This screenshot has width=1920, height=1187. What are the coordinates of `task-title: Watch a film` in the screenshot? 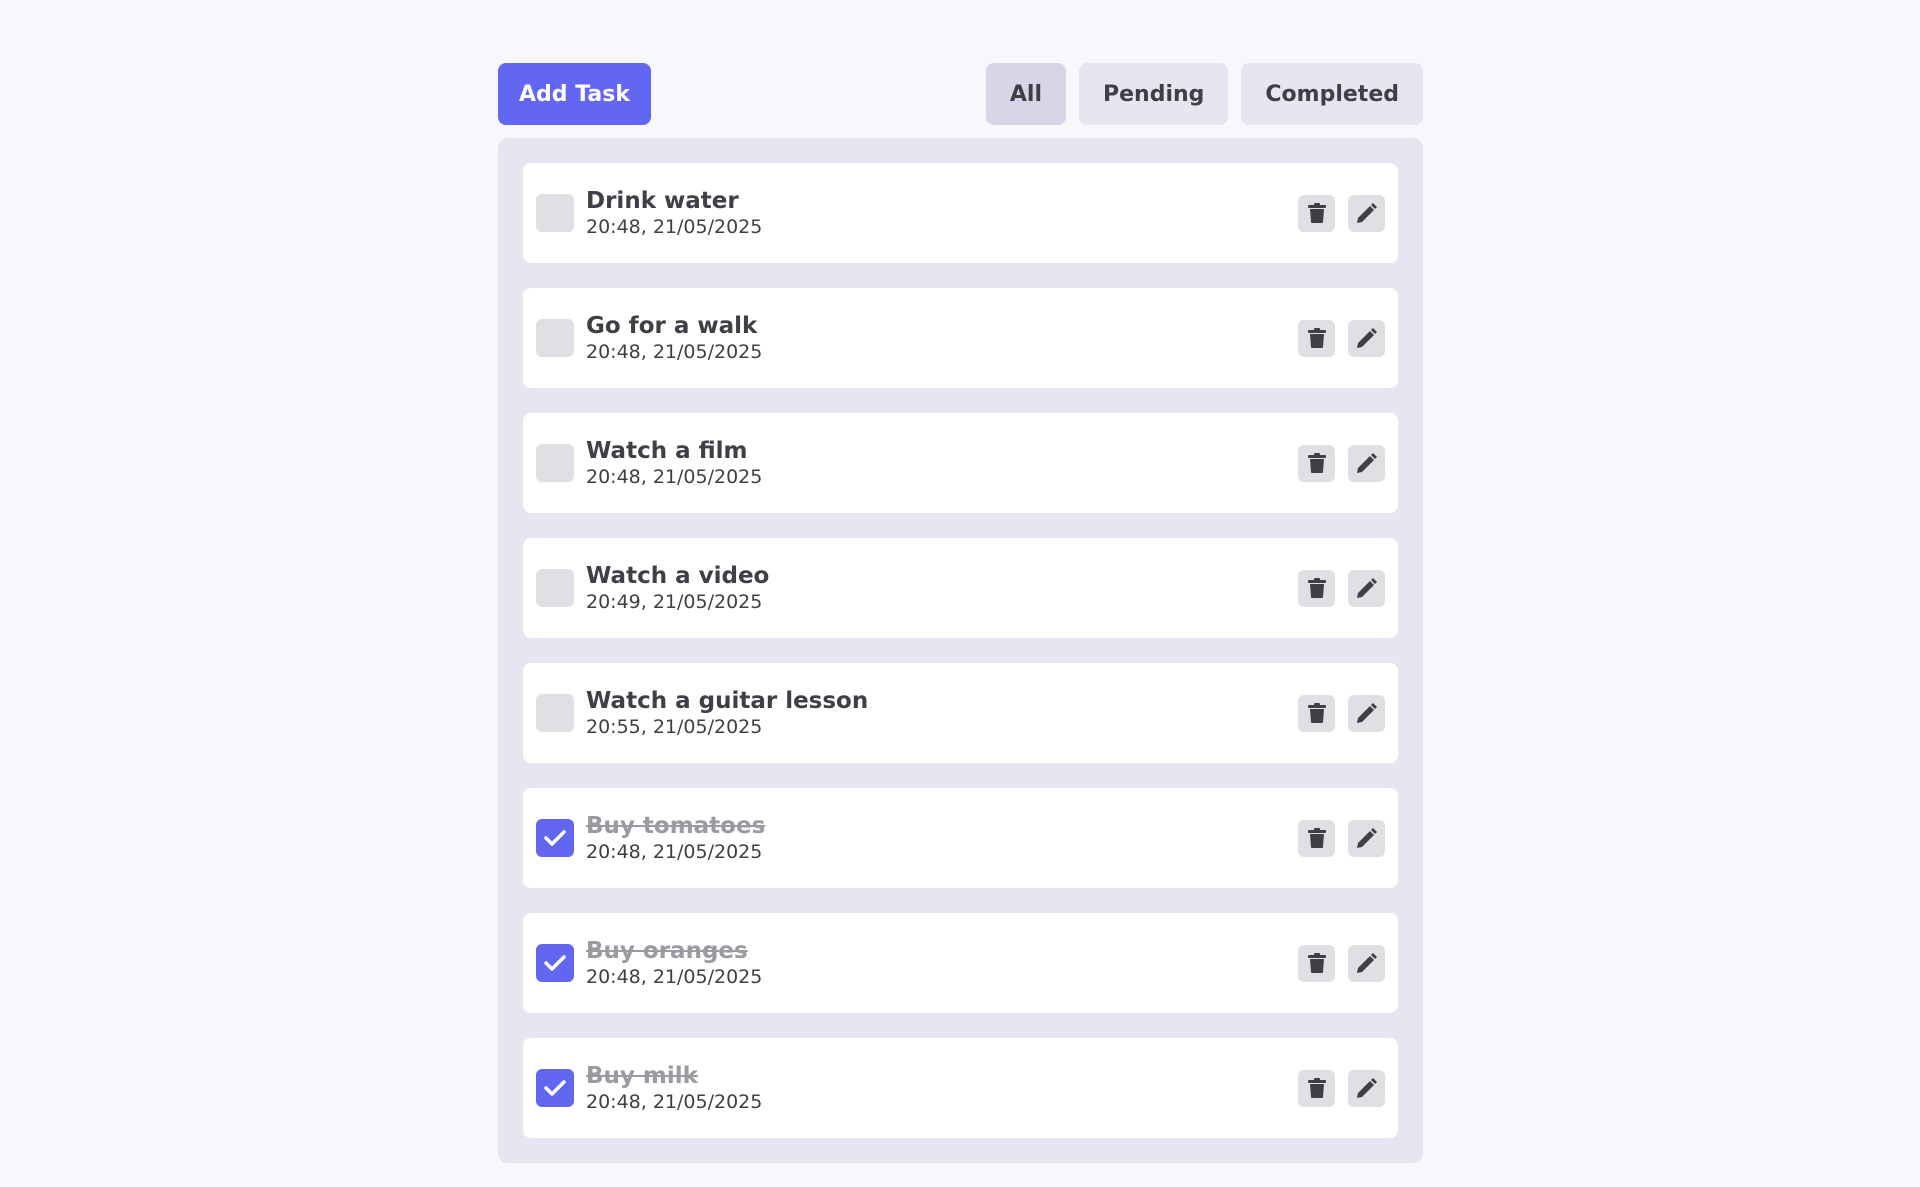 It's located at (667, 451).